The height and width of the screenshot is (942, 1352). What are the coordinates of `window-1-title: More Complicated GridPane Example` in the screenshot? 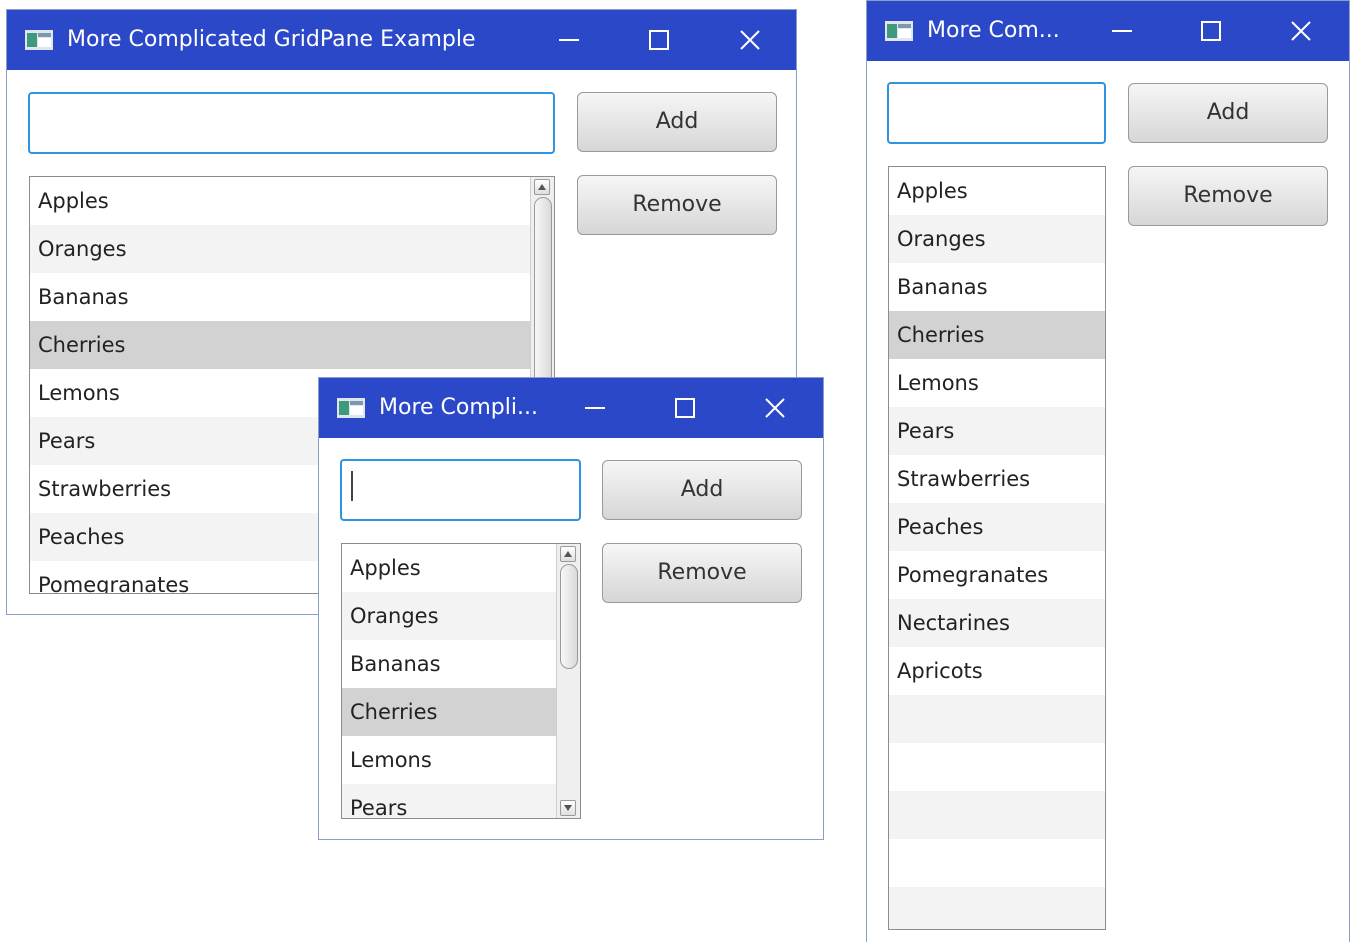 It's located at (271, 39).